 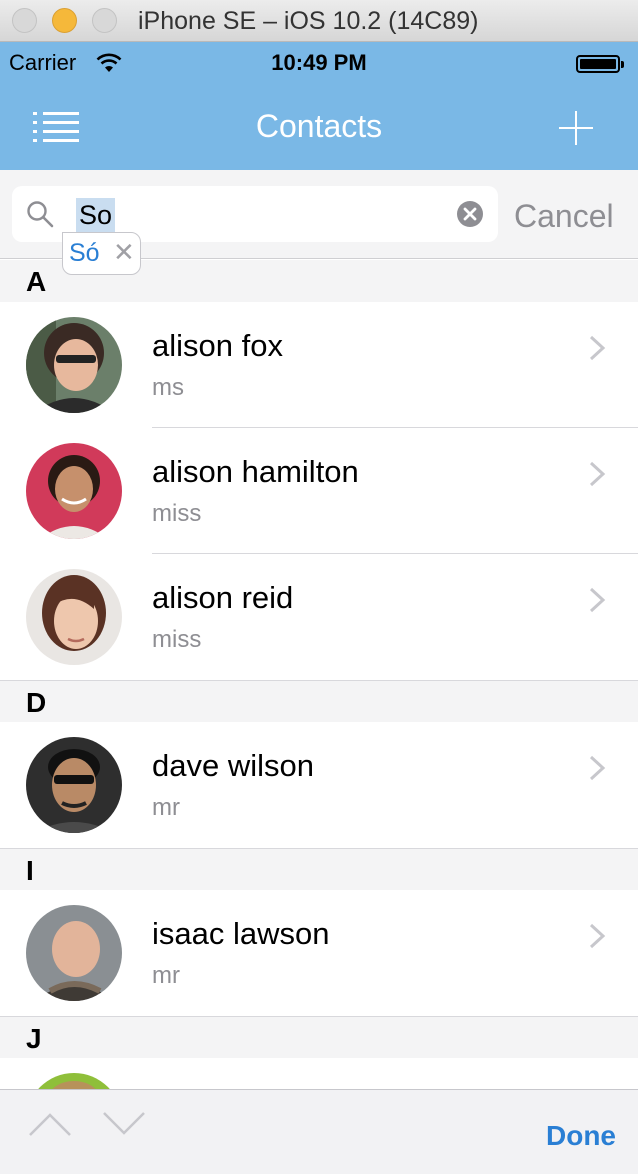 What do you see at coordinates (255, 471) in the screenshot?
I see `contact-name: alison hamilton` at bounding box center [255, 471].